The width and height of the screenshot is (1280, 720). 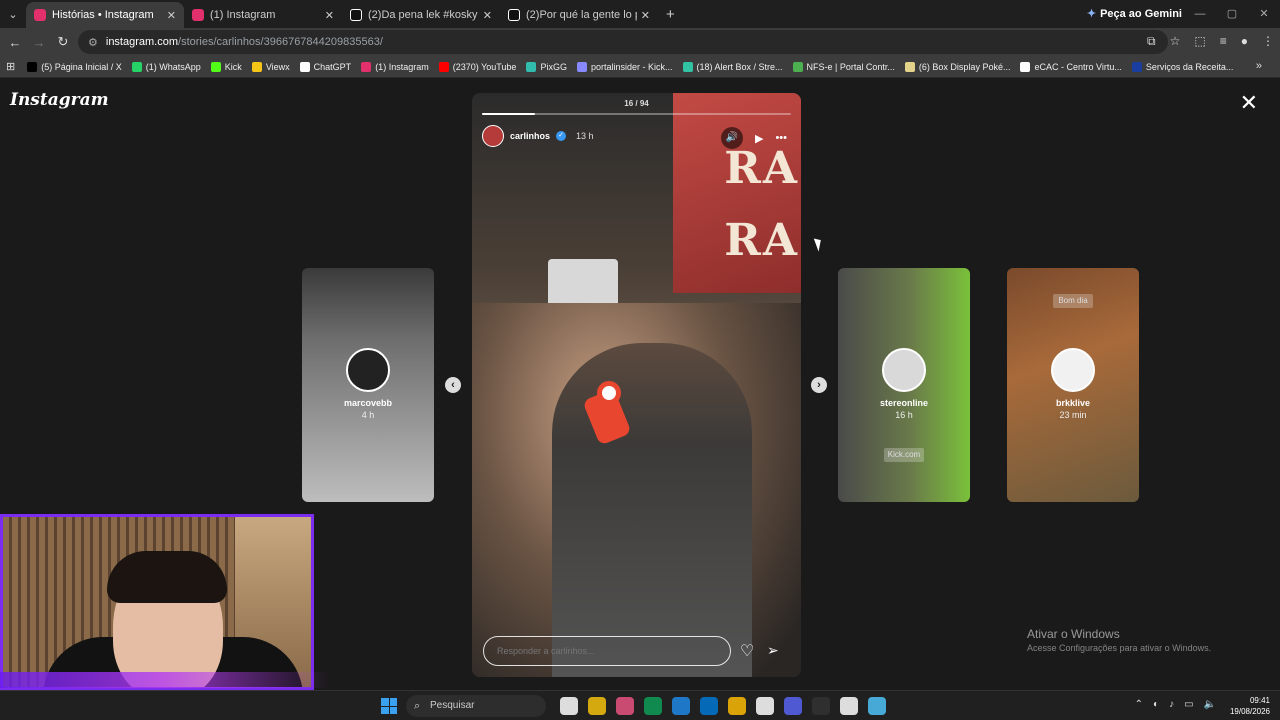 What do you see at coordinates (59, 100) in the screenshot?
I see `instagram-logo: Instagram` at bounding box center [59, 100].